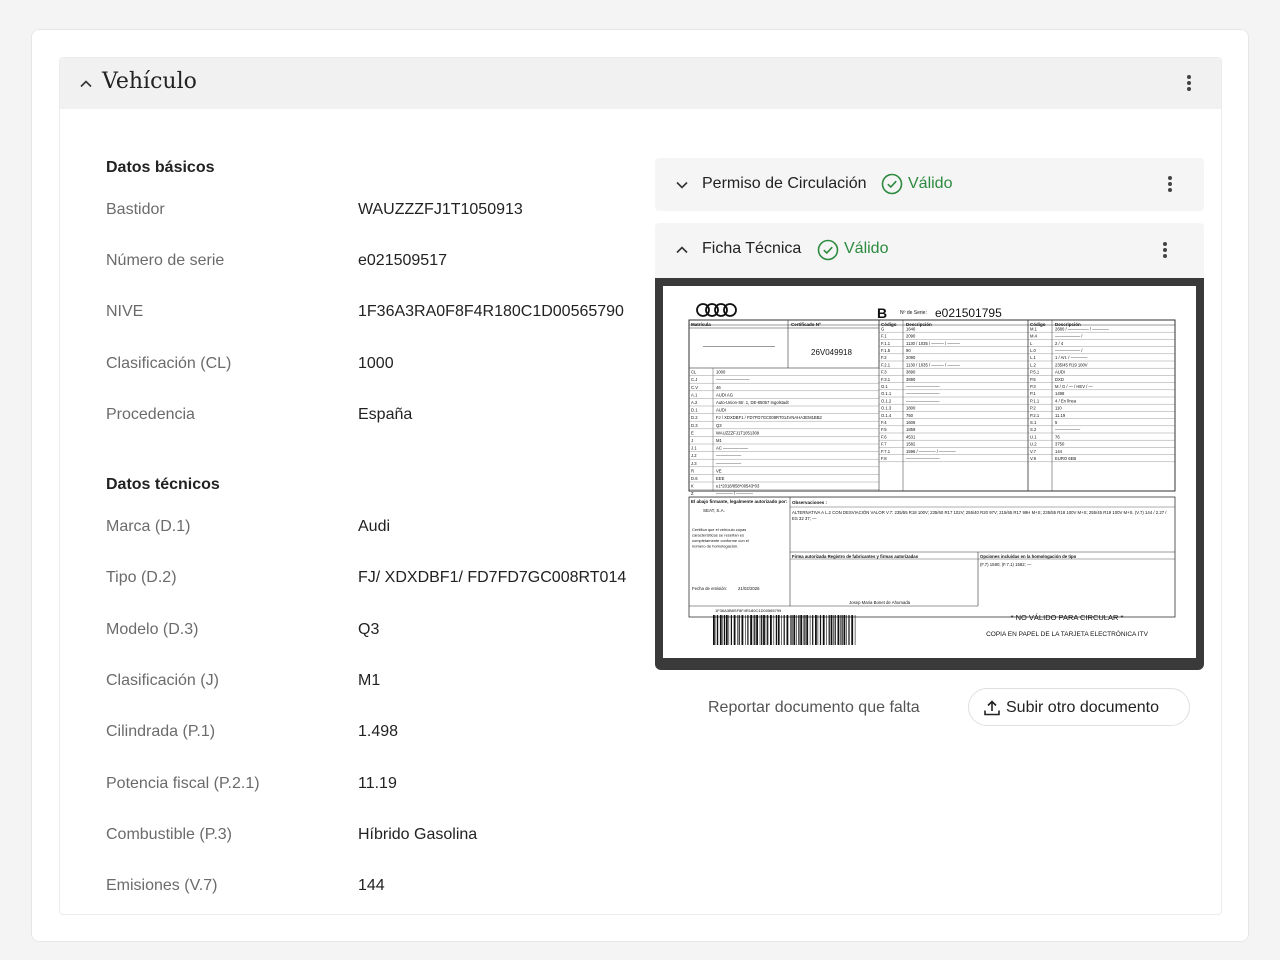 The width and height of the screenshot is (1280, 960). Describe the element at coordinates (369, 680) in the screenshot. I see `field-value: M1` at that location.